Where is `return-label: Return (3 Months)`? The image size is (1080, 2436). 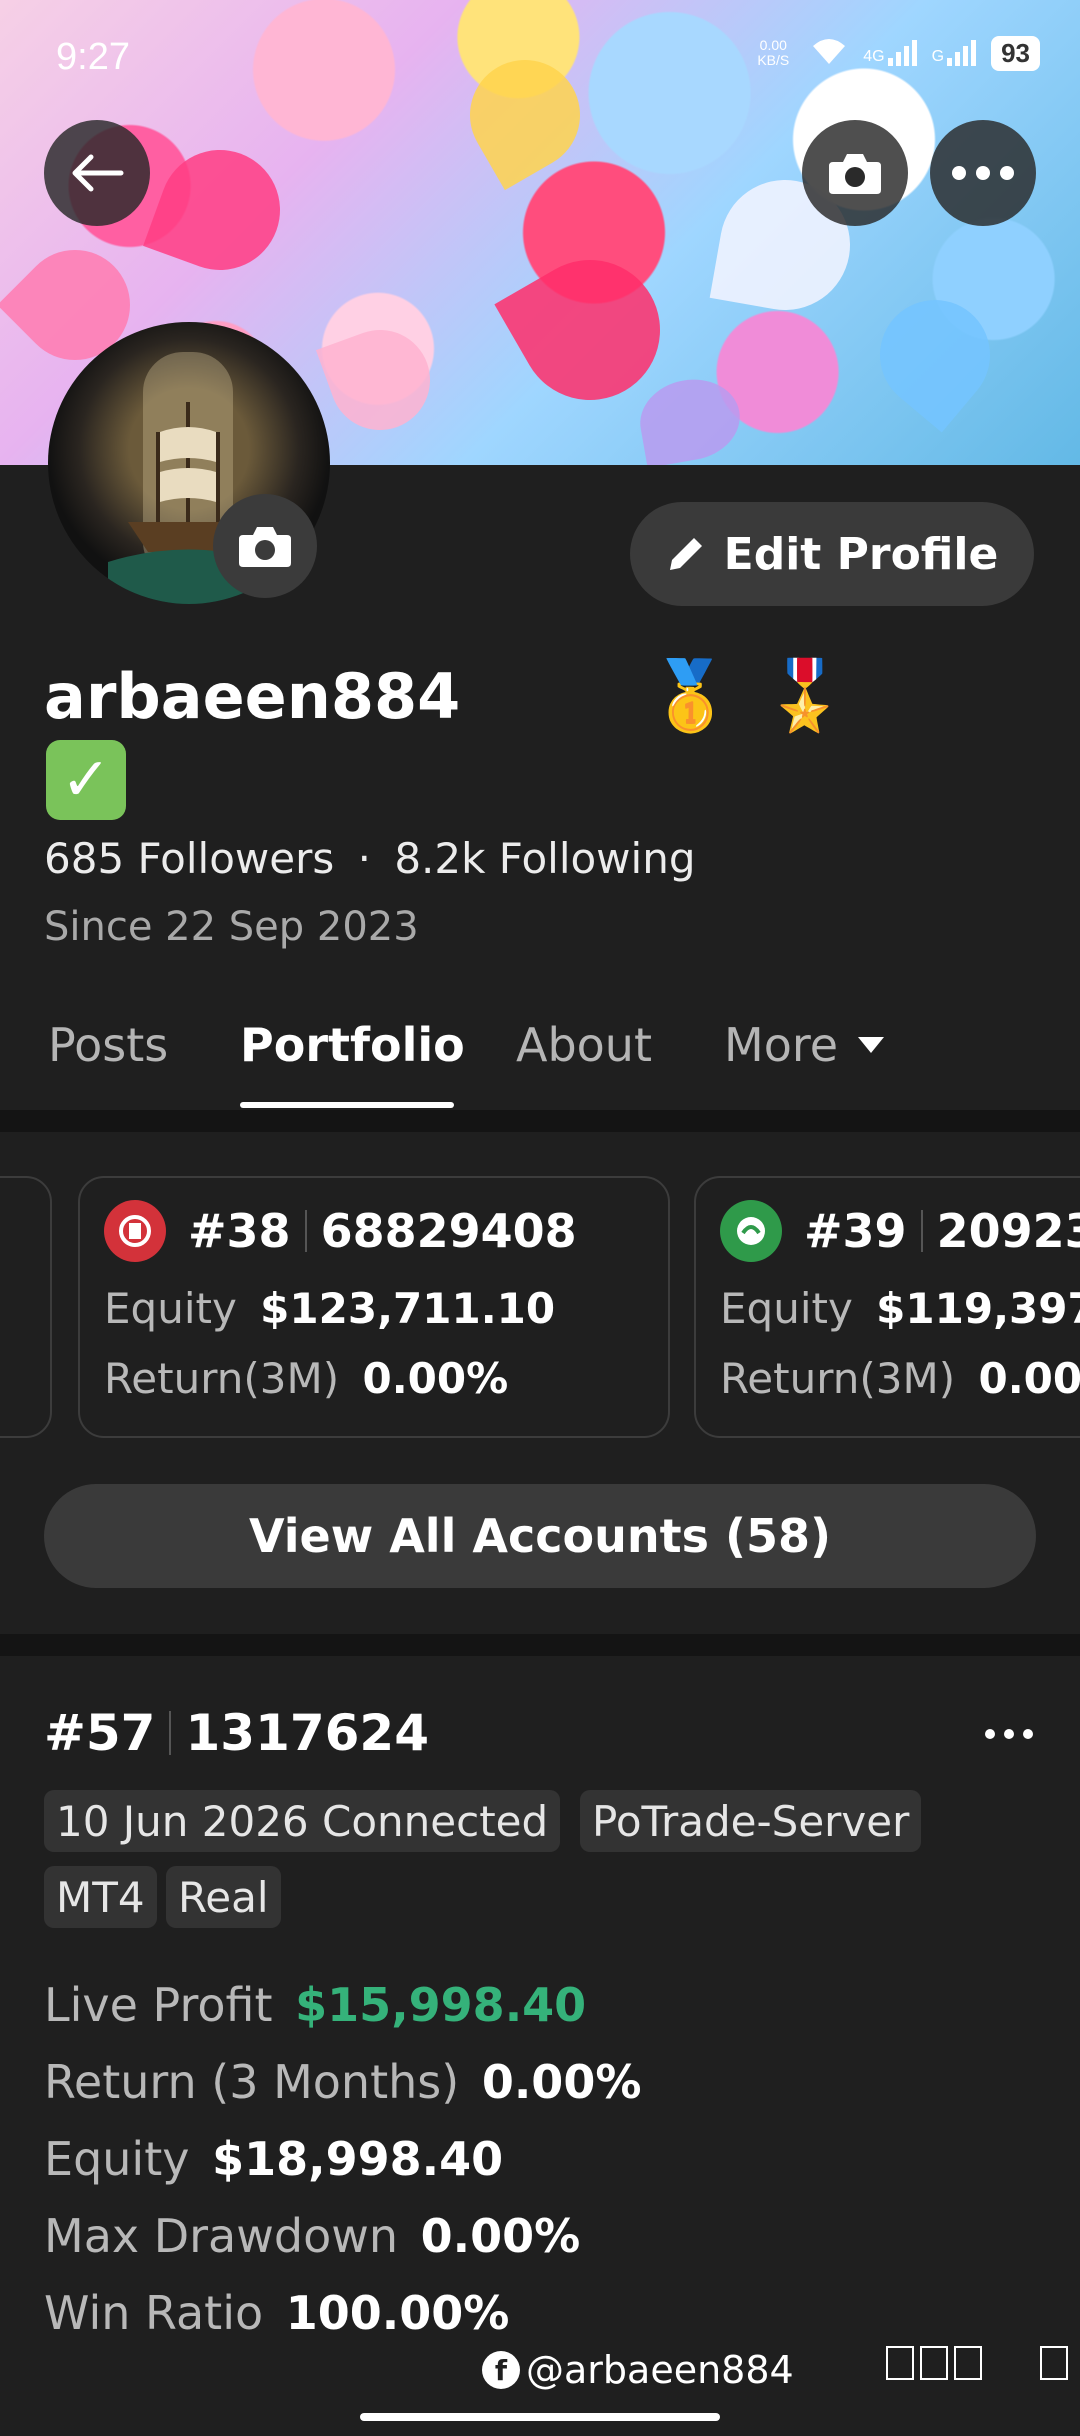
return-label: Return (3 Months) is located at coordinates (252, 2082).